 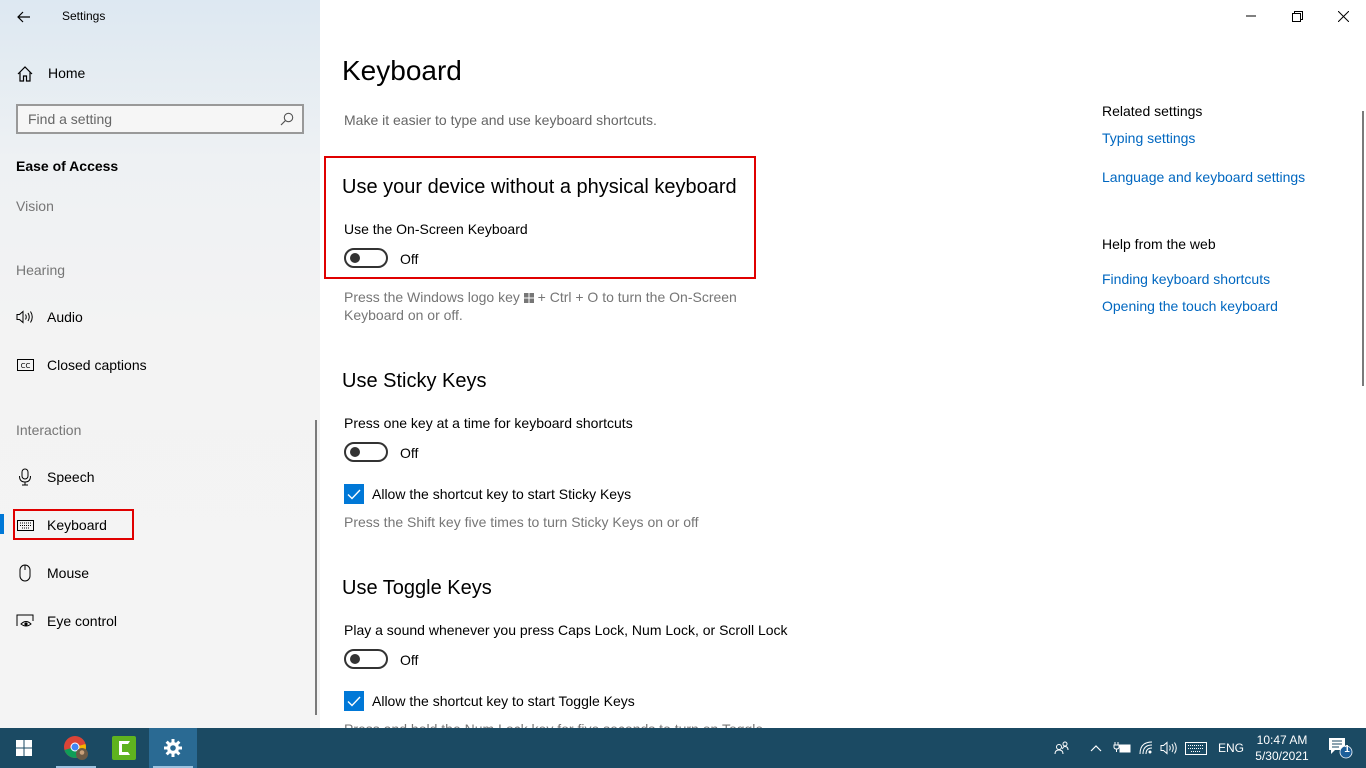 What do you see at coordinates (366, 659) in the screenshot?
I see `toggle-keys-toggle` at bounding box center [366, 659].